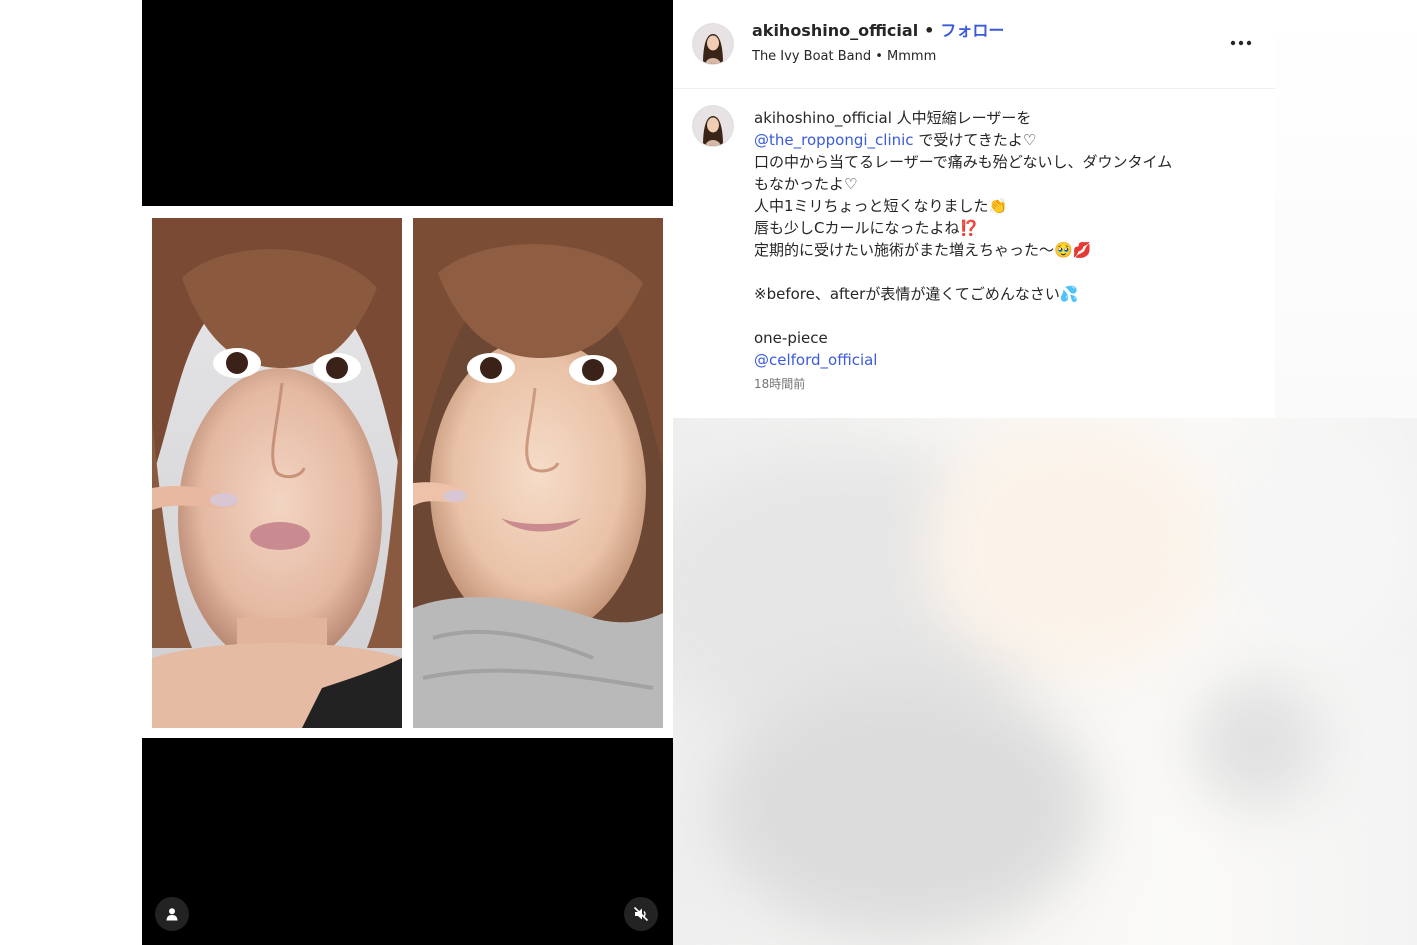  Describe the element at coordinates (923, 250) in the screenshot. I see `caption-line: 定期的に受けたい施術がまた増えちゃった〜🥹💋` at that location.